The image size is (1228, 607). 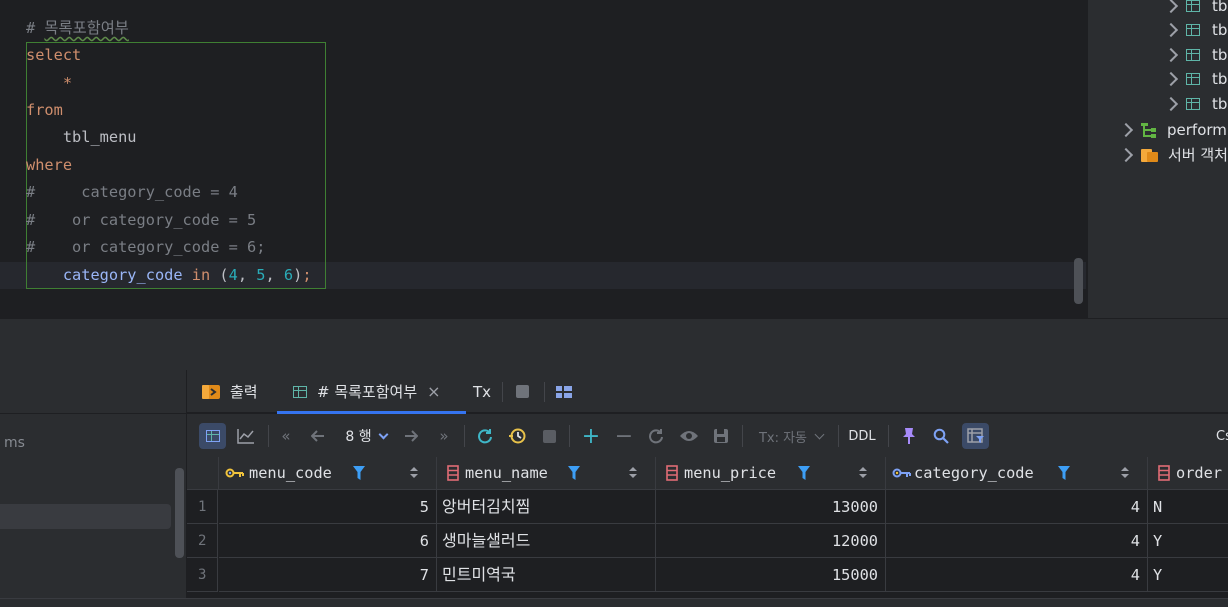 What do you see at coordinates (862, 436) in the screenshot?
I see `ddl-button: DDL` at bounding box center [862, 436].